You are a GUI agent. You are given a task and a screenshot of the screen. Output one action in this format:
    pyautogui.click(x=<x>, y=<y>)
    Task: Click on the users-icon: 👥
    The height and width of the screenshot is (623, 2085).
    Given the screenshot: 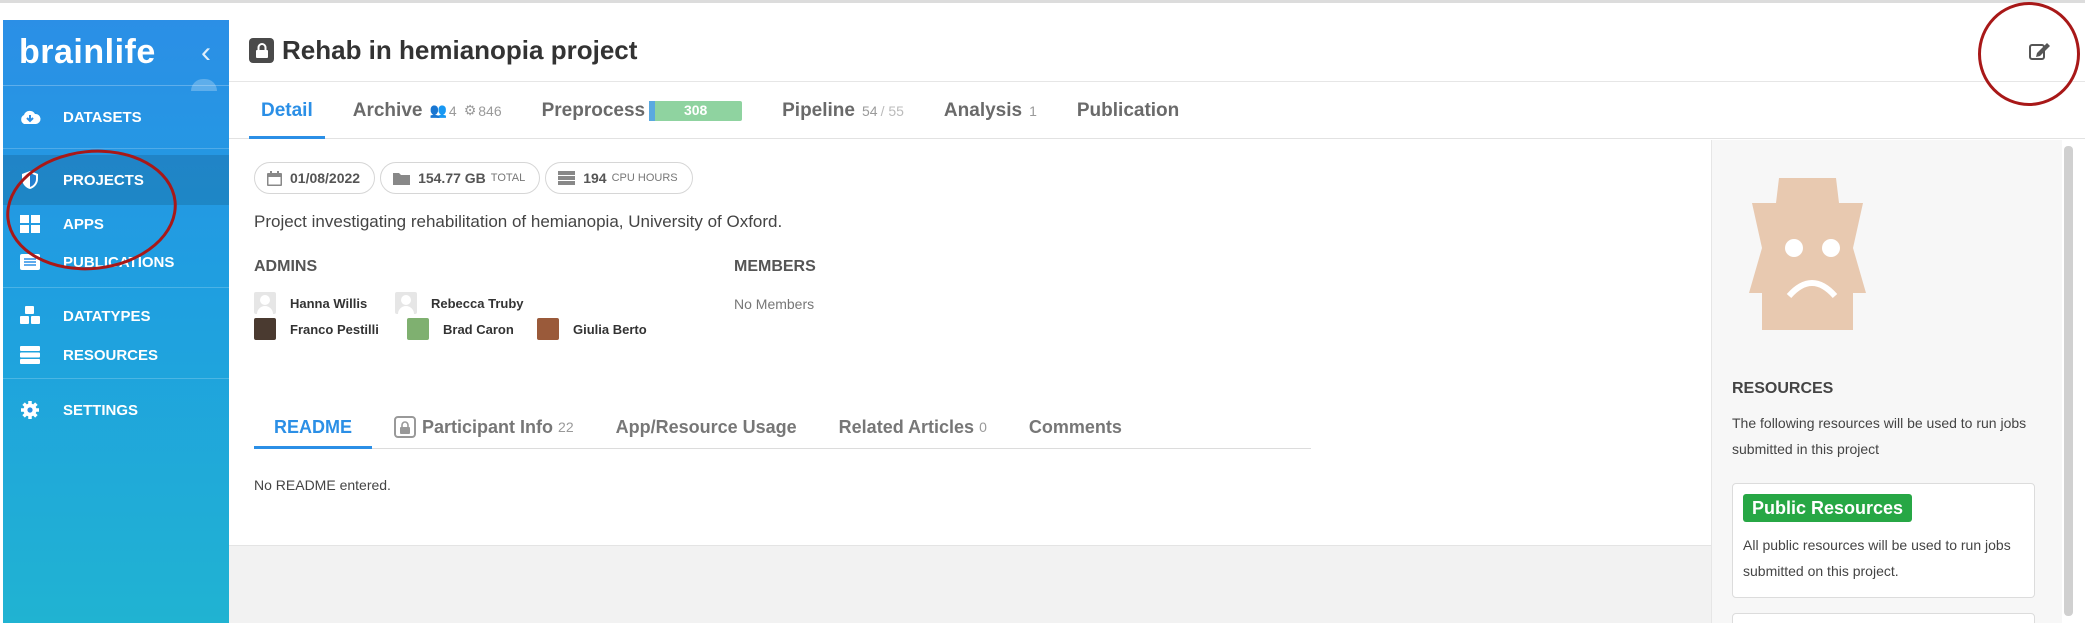 What is the action you would take?
    pyautogui.click(x=438, y=110)
    